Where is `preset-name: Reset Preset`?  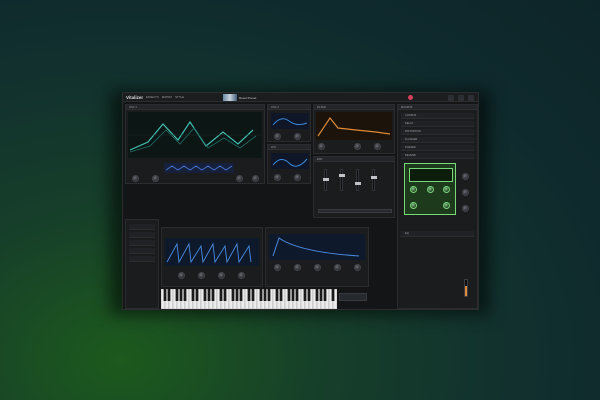 preset-name: Reset Preset is located at coordinates (247, 98).